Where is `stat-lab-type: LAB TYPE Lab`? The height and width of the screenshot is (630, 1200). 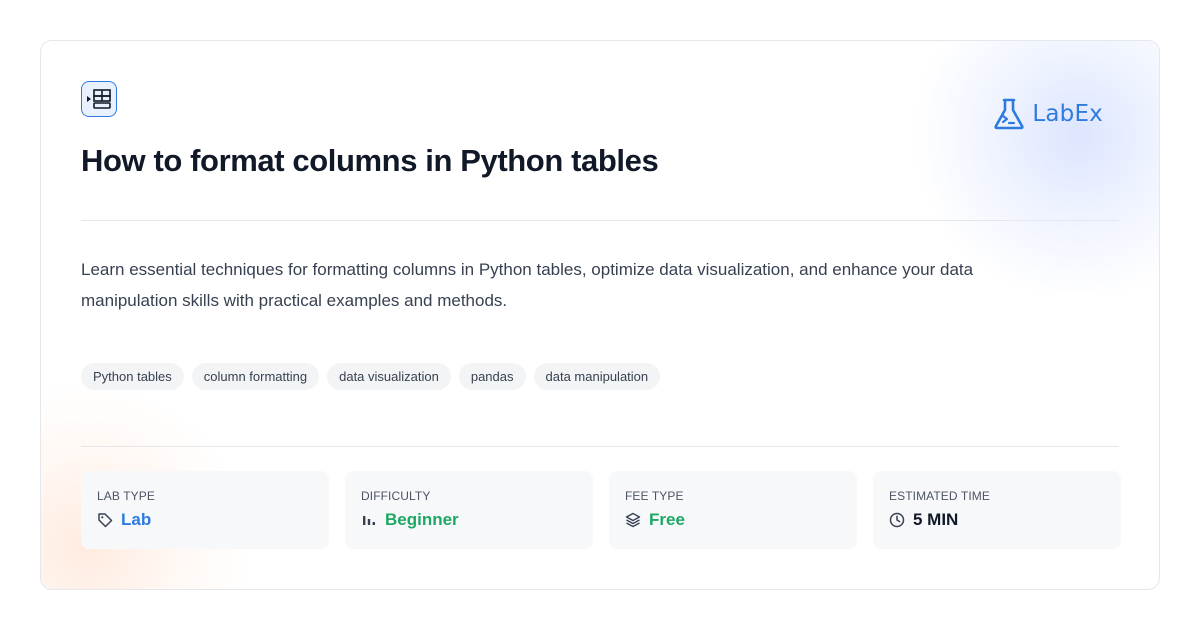
stat-lab-type: LAB TYPE Lab is located at coordinates (205, 510).